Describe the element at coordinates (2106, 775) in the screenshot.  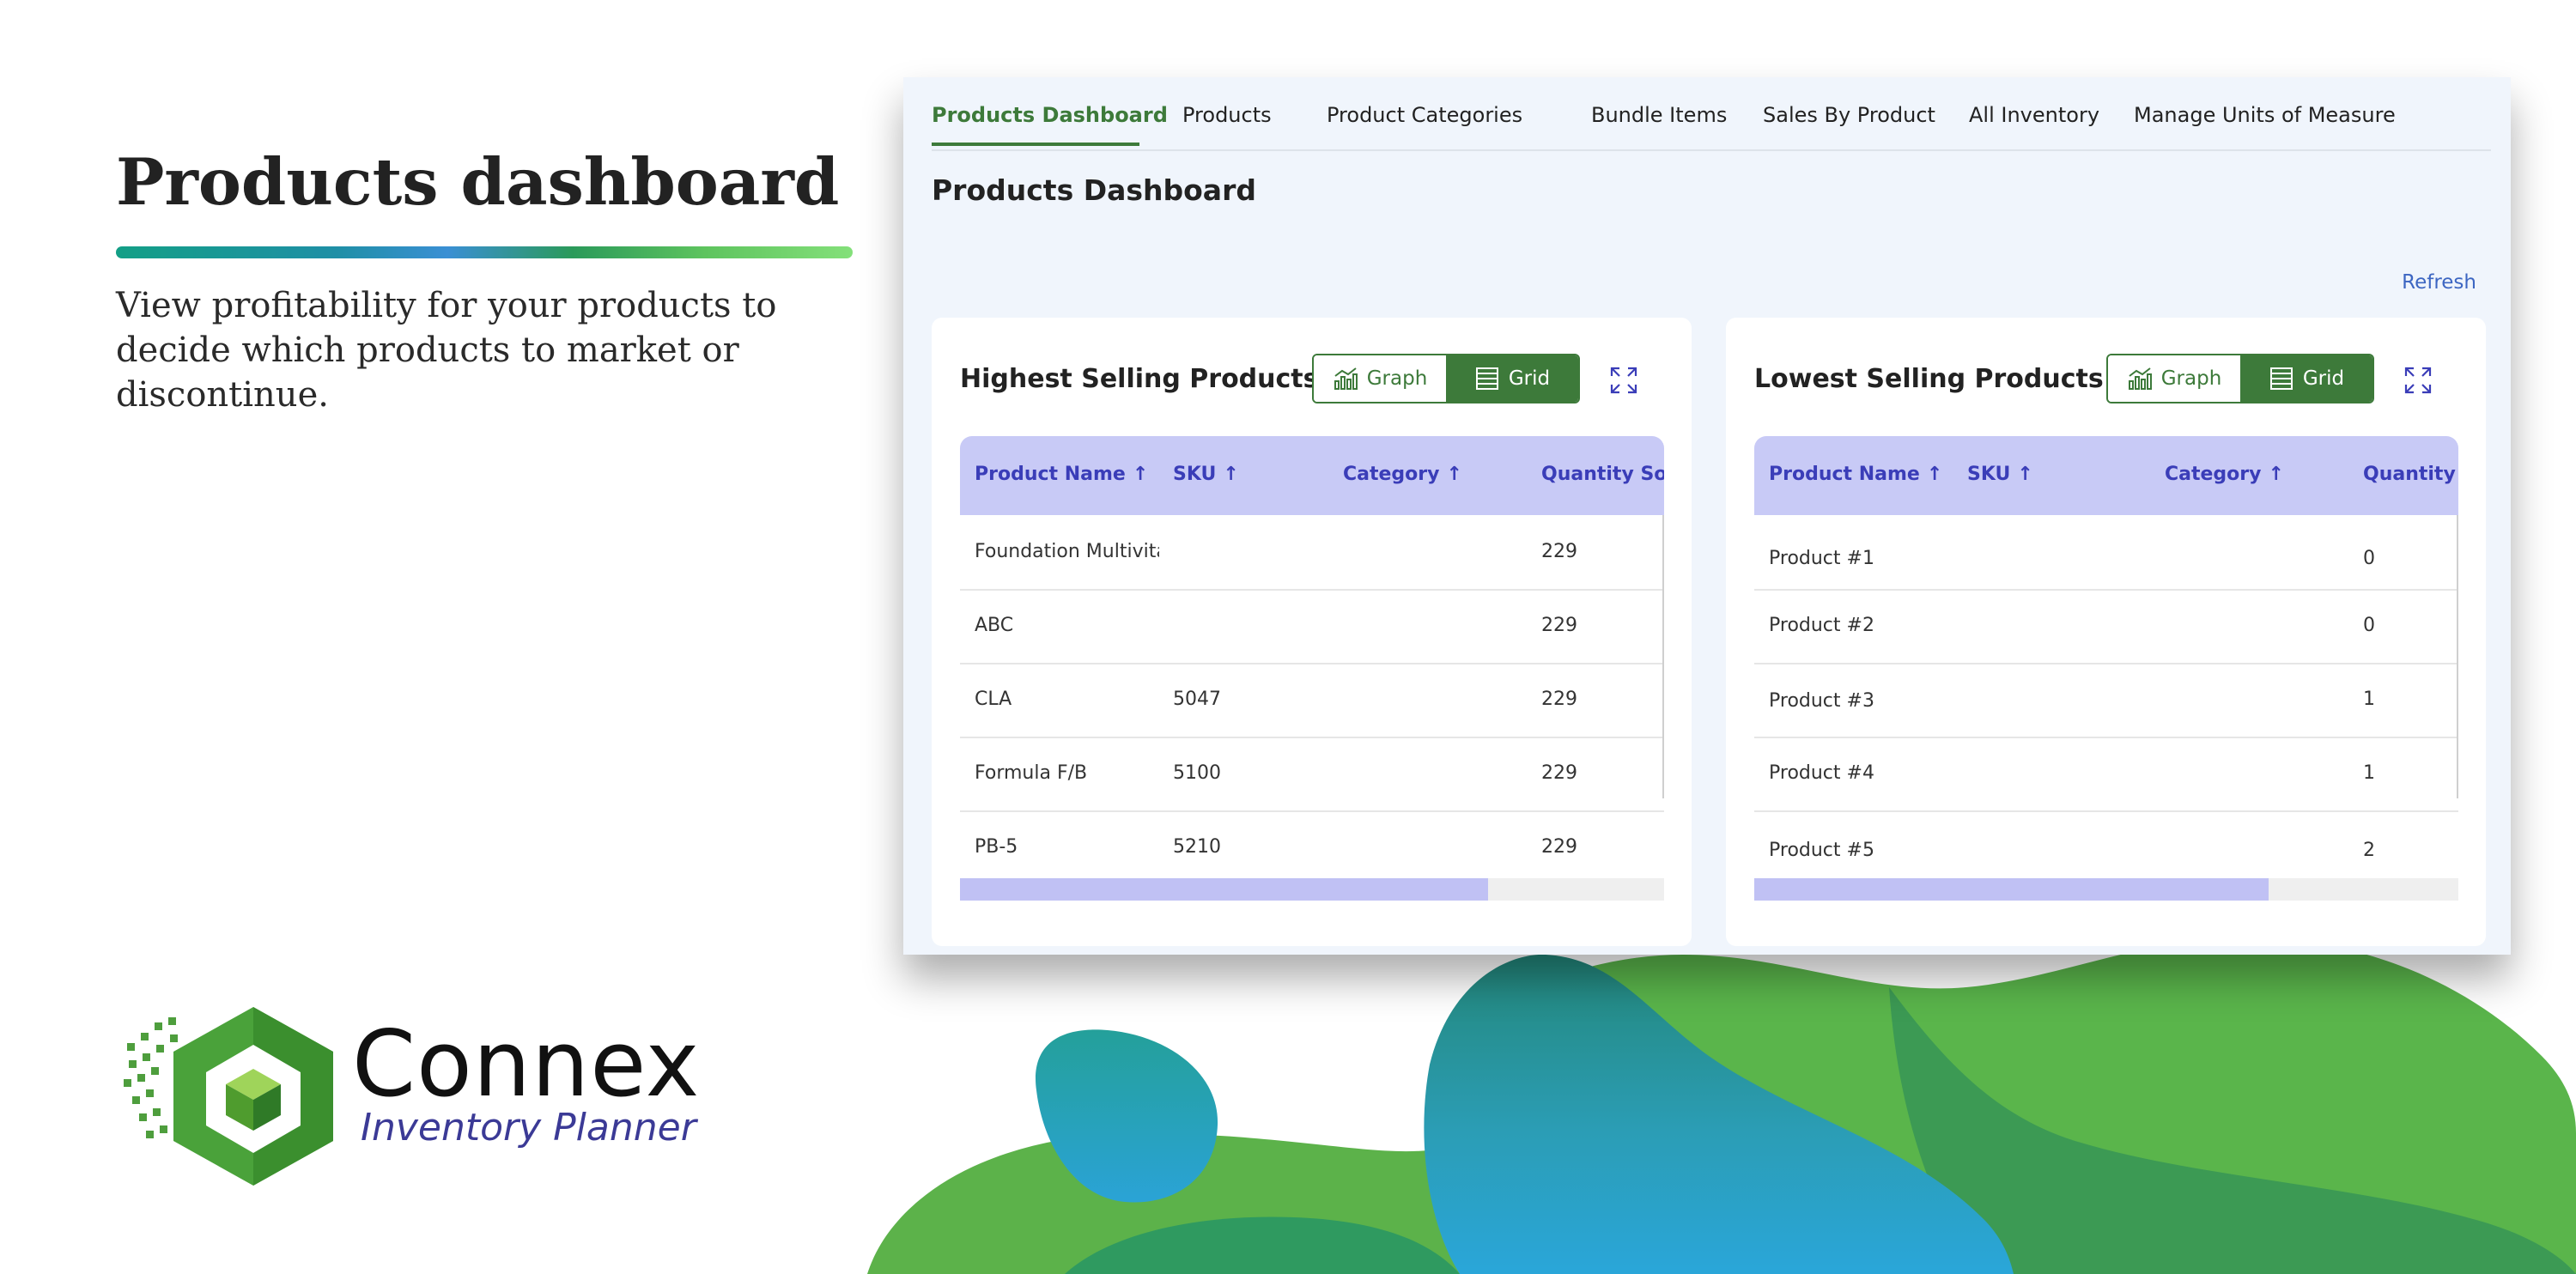
I see `table-row: Product #4 1` at that location.